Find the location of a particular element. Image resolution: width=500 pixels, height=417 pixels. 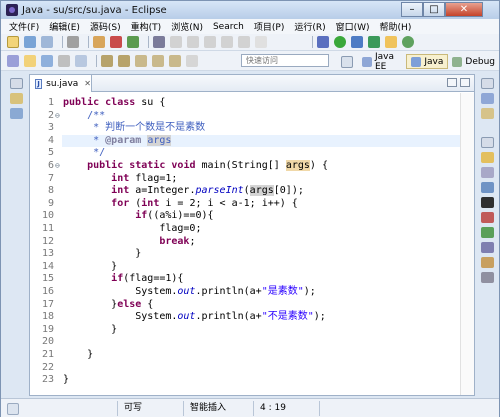

menu-item-9: 帮助(H) is located at coordinates (396, 26).